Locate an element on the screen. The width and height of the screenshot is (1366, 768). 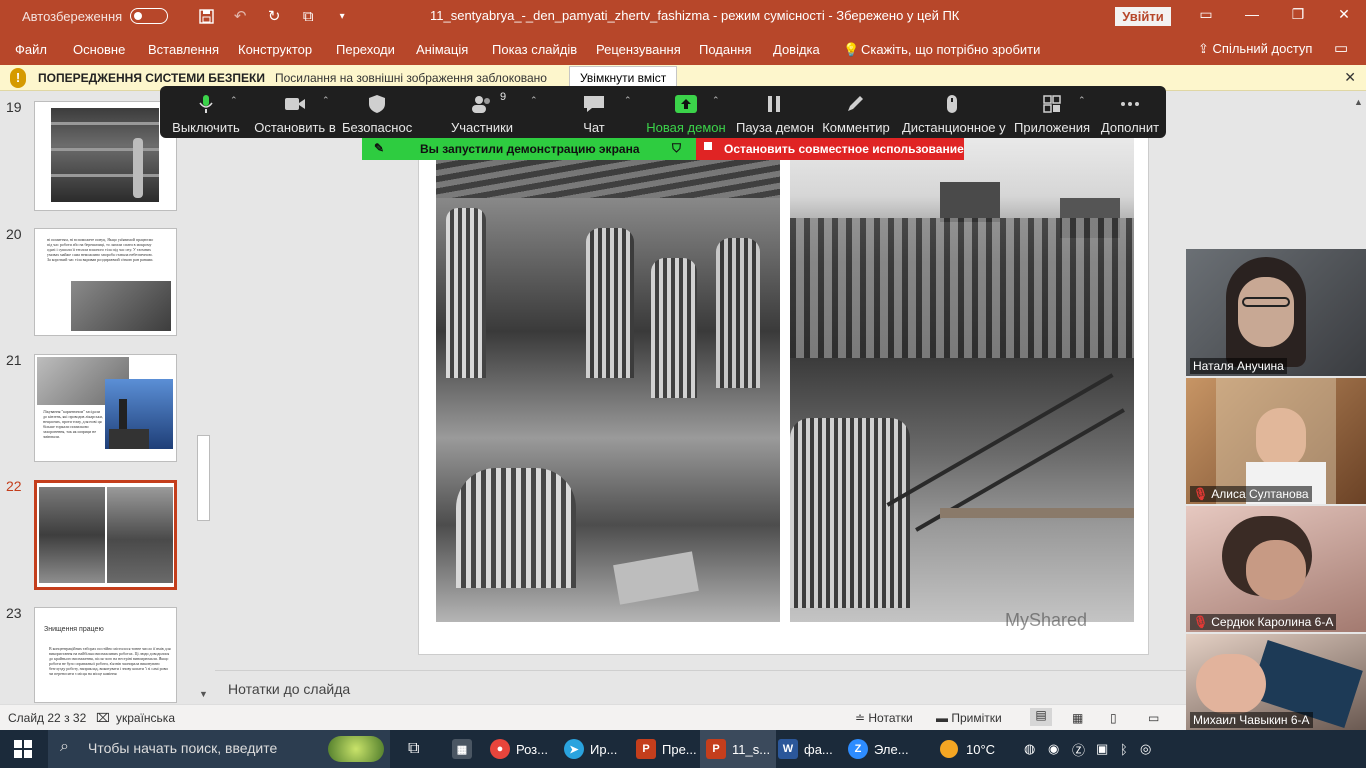
tell-me-search: Скажіть, що потрібно зробити is located at coordinates (950, 49).